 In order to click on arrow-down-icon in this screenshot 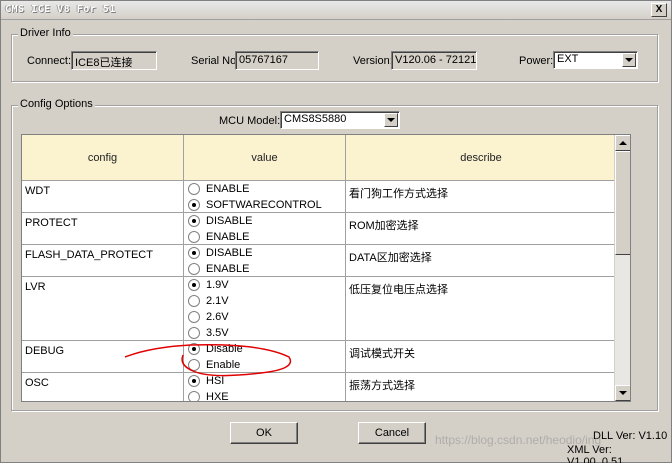, I will do `click(623, 393)`.